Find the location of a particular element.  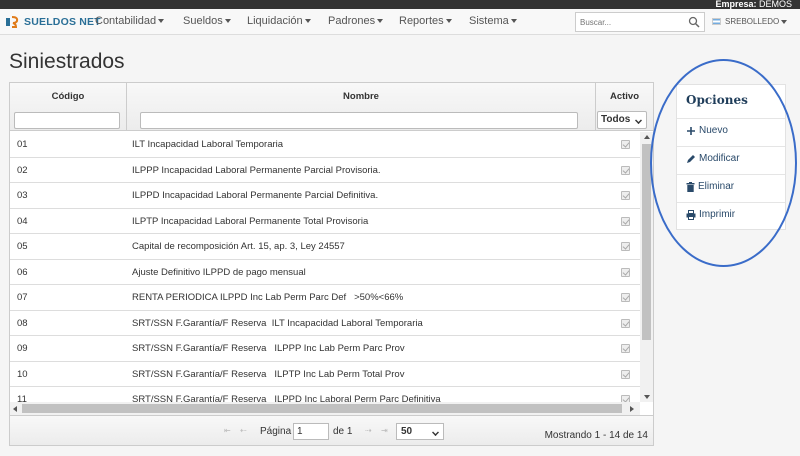

chevron-down-icon is located at coordinates (435, 432).